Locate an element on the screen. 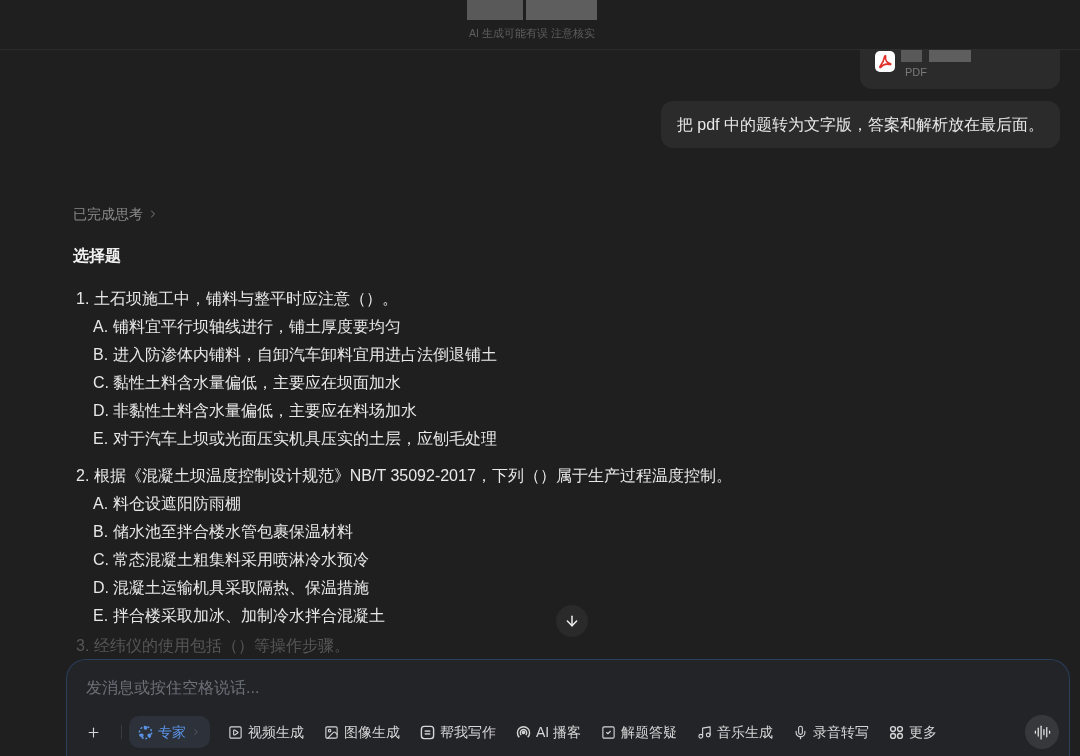  toolbar-button: 图像生成 is located at coordinates (362, 732).